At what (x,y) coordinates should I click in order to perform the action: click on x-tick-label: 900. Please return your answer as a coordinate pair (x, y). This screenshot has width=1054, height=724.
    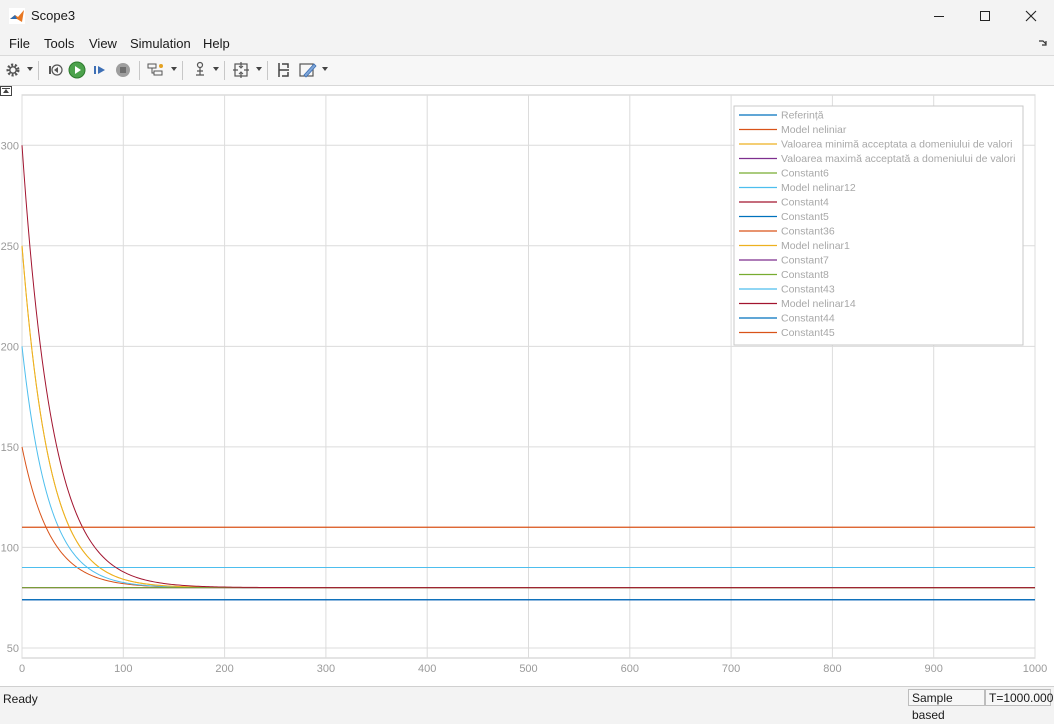
    Looking at the image, I should click on (934, 669).